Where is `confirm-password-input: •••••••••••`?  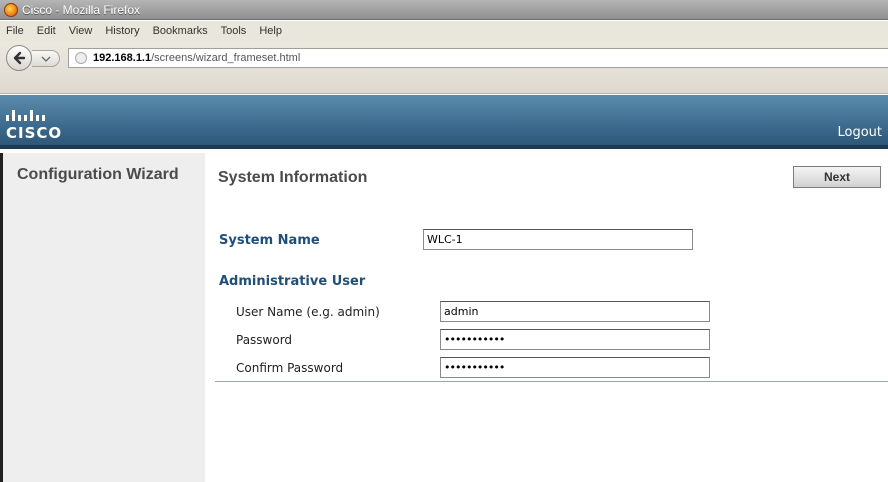
confirm-password-input: ••••••••••• is located at coordinates (575, 367).